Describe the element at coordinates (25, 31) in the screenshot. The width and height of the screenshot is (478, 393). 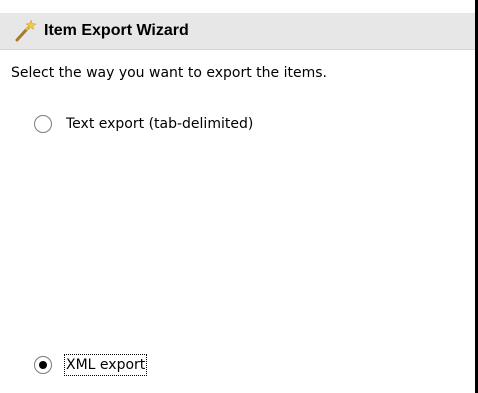
I see `magic-wand-icon` at that location.